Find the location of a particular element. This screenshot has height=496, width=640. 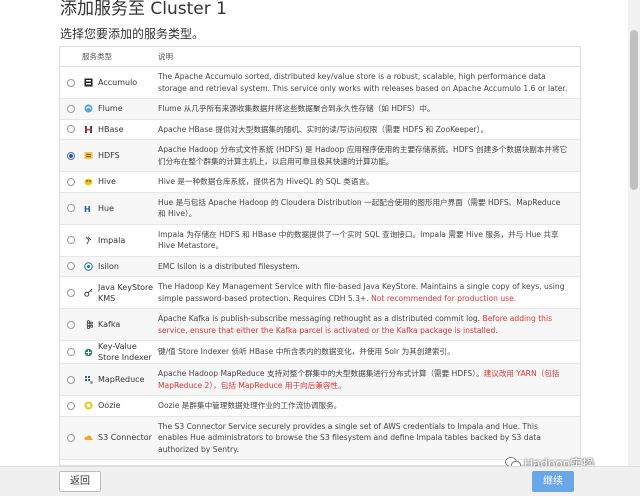

key-icon is located at coordinates (88, 292).